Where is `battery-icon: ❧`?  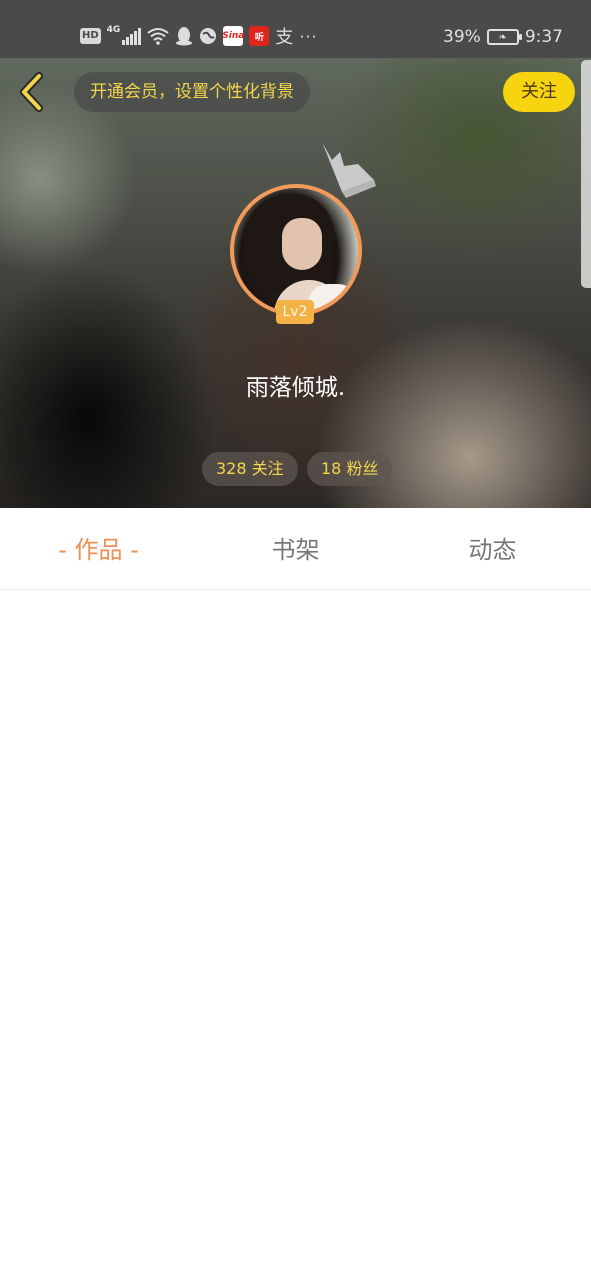
battery-icon: ❧ is located at coordinates (504, 37).